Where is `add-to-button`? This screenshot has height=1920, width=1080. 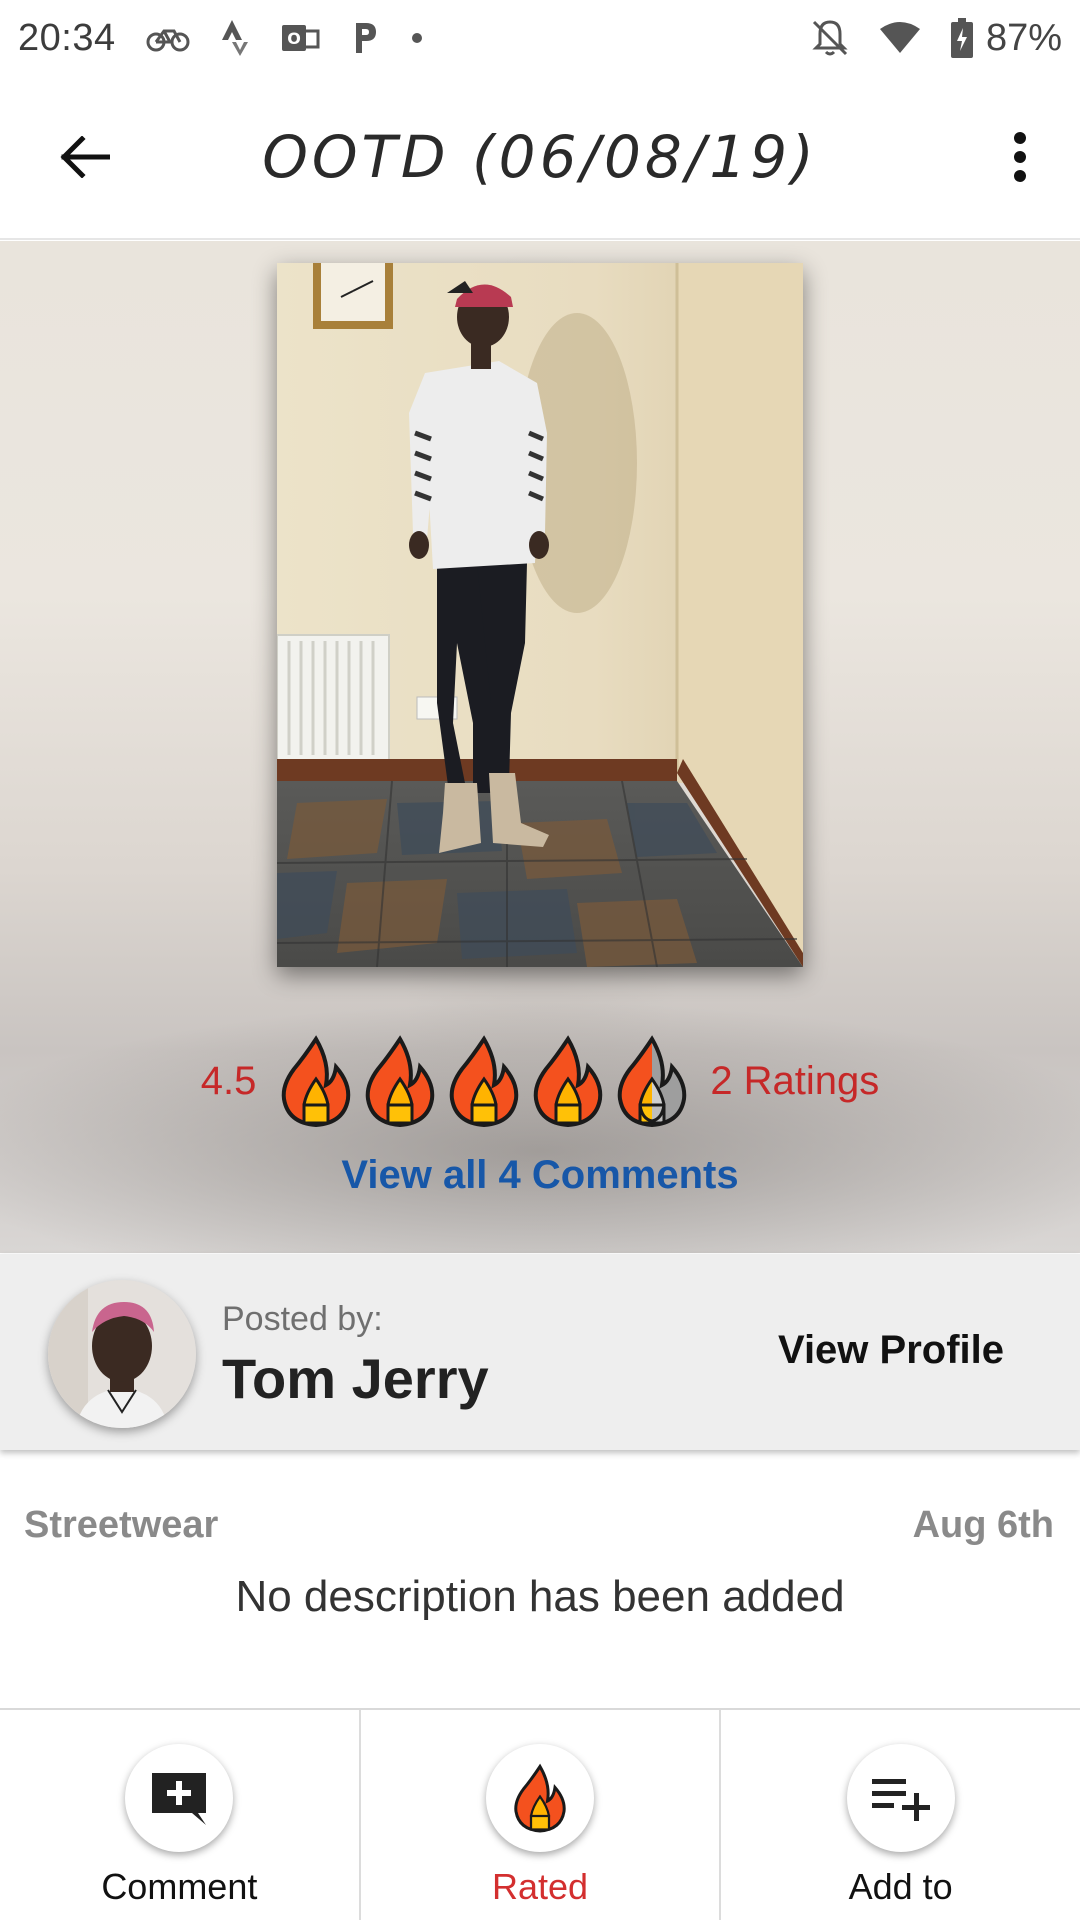 add-to-button is located at coordinates (900, 1798).